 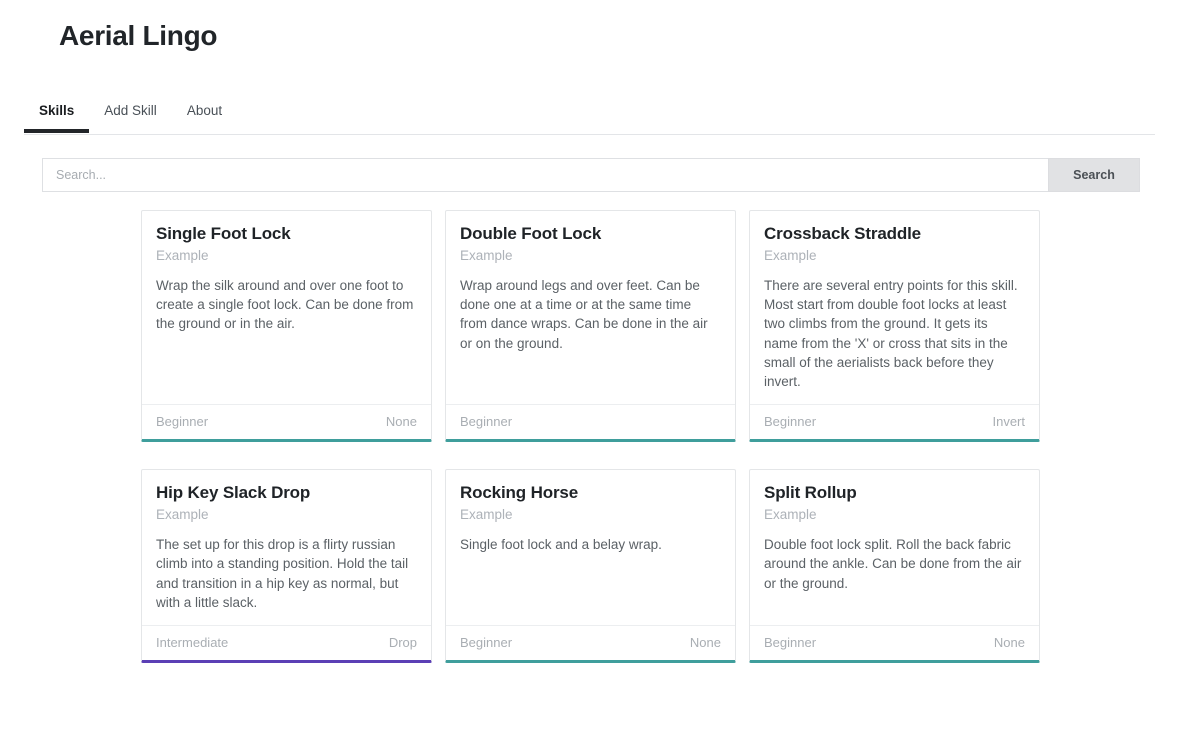 What do you see at coordinates (57, 116) in the screenshot?
I see `tab-skills: Skills` at bounding box center [57, 116].